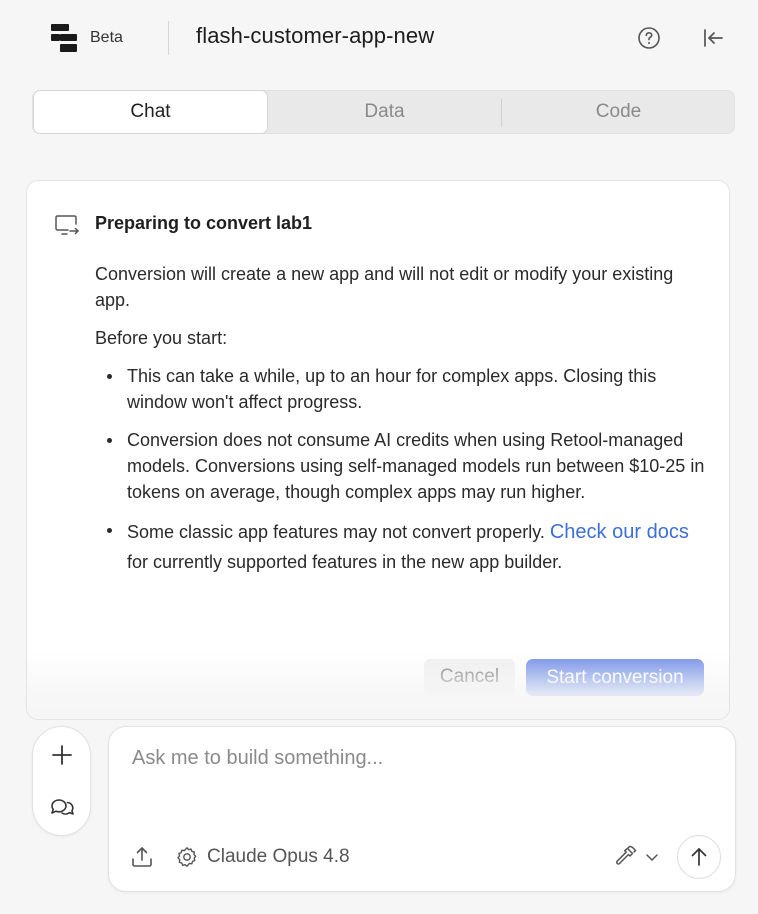 The width and height of the screenshot is (758, 914). I want to click on beta-badge: Beta, so click(106, 37).